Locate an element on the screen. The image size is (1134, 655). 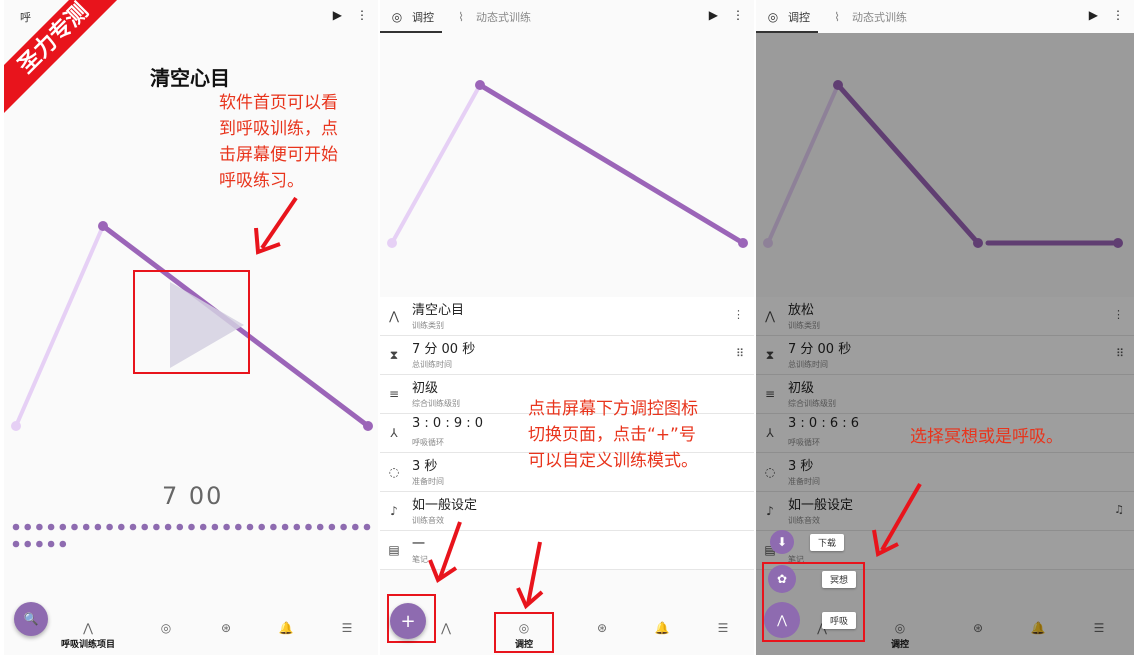
annotation-text: 选择冥想或是呼吸。 is located at coordinates (986, 437).